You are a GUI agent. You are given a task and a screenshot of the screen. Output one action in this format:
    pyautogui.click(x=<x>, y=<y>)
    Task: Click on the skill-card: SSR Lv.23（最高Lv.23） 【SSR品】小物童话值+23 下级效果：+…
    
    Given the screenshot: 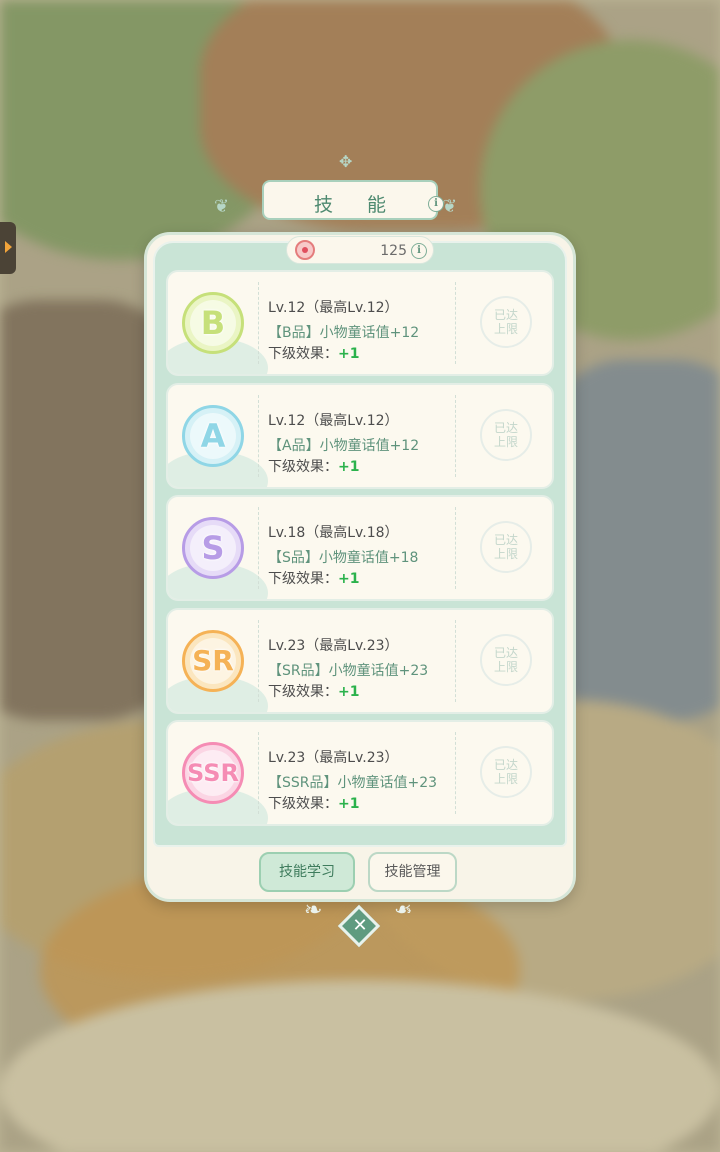 What is the action you would take?
    pyautogui.click(x=360, y=773)
    